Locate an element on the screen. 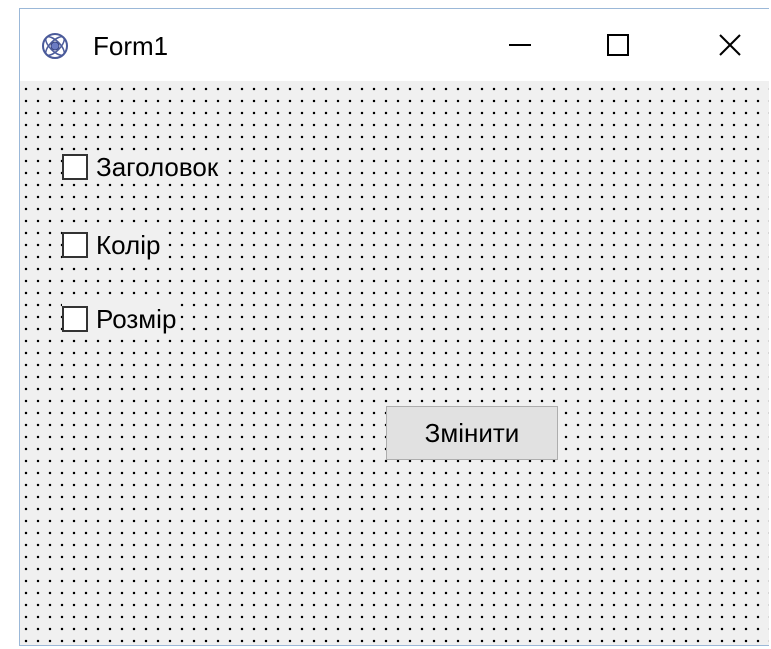  minimize-icon is located at coordinates (520, 45).